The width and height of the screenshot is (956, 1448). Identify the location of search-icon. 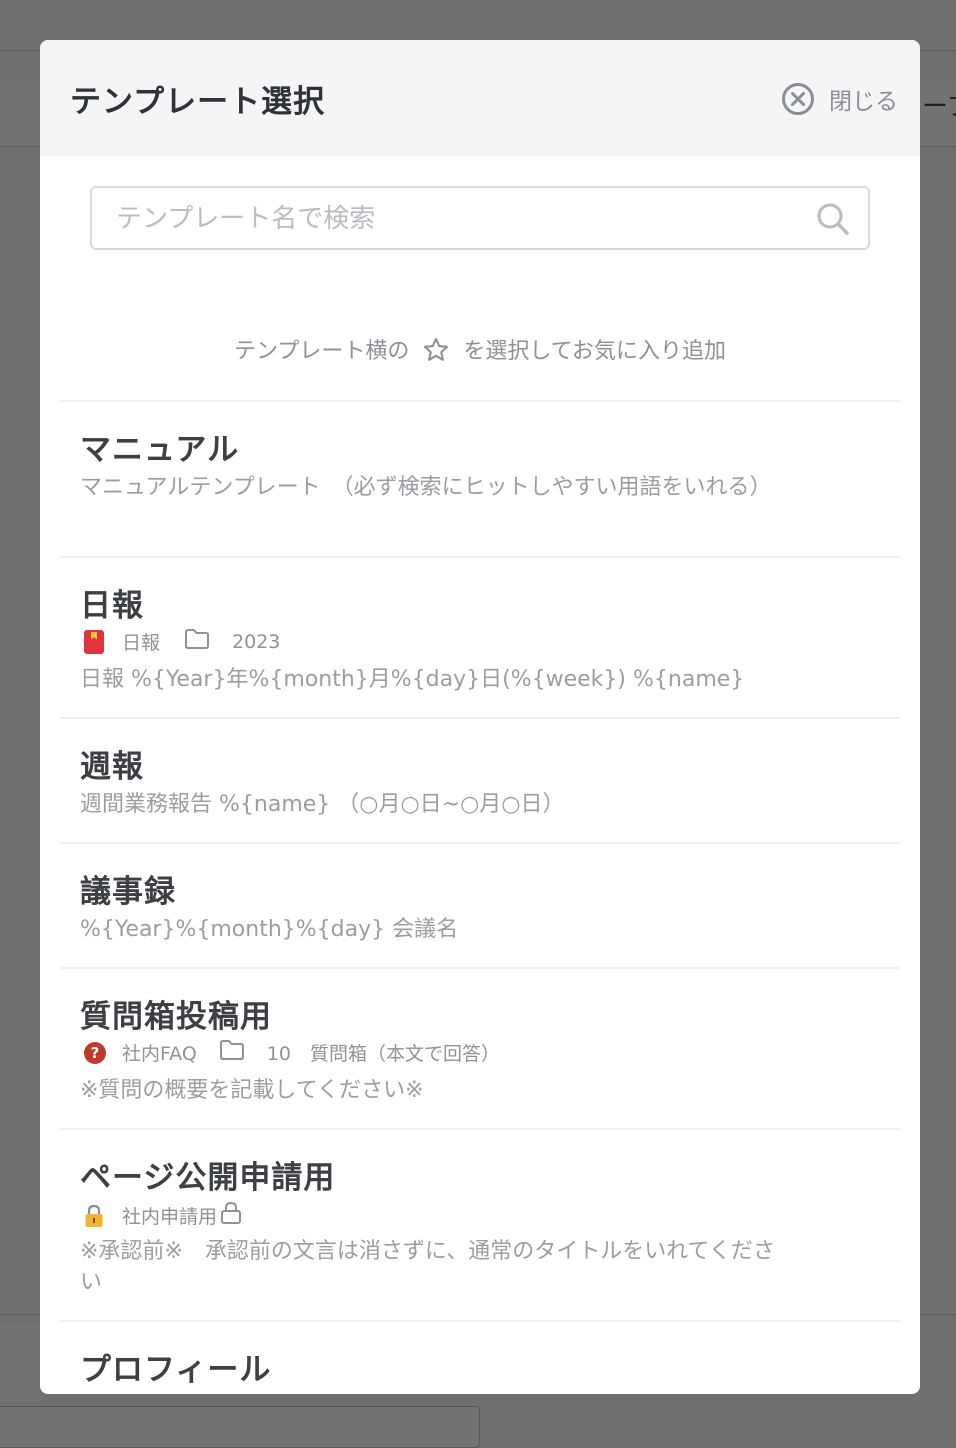
(833, 221).